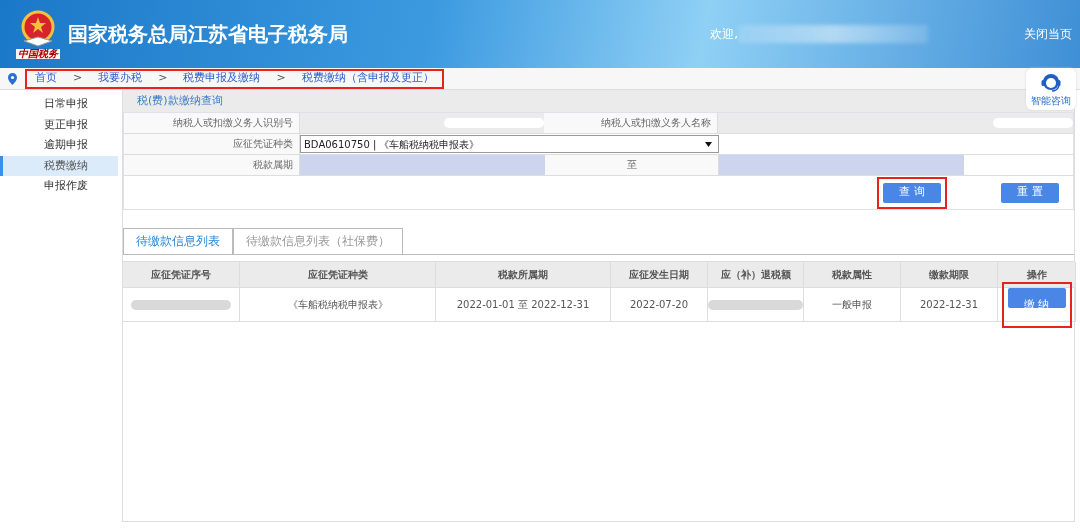 The width and height of the screenshot is (1080, 532). What do you see at coordinates (523, 305) in the screenshot?
I see `table-cell: 2022-01-01 至 2022-12-31` at bounding box center [523, 305].